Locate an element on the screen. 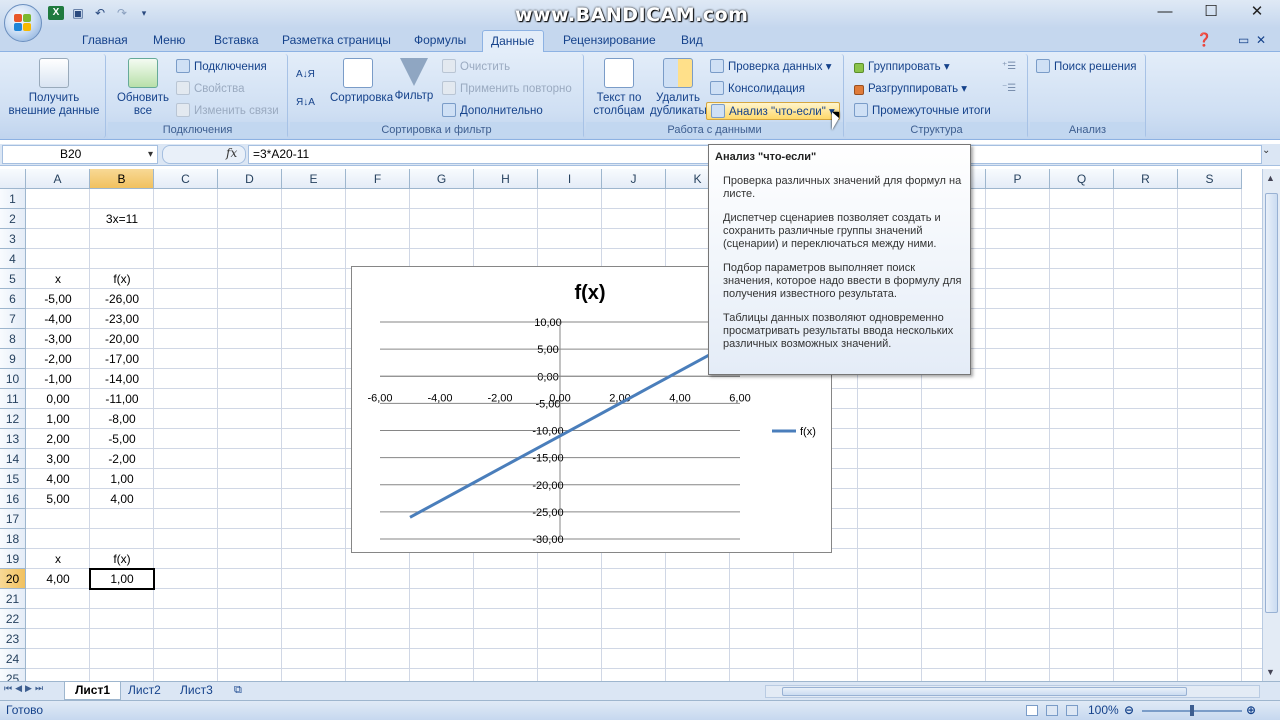 This screenshot has width=1280, height=720. column-header-a: A is located at coordinates (58, 179).